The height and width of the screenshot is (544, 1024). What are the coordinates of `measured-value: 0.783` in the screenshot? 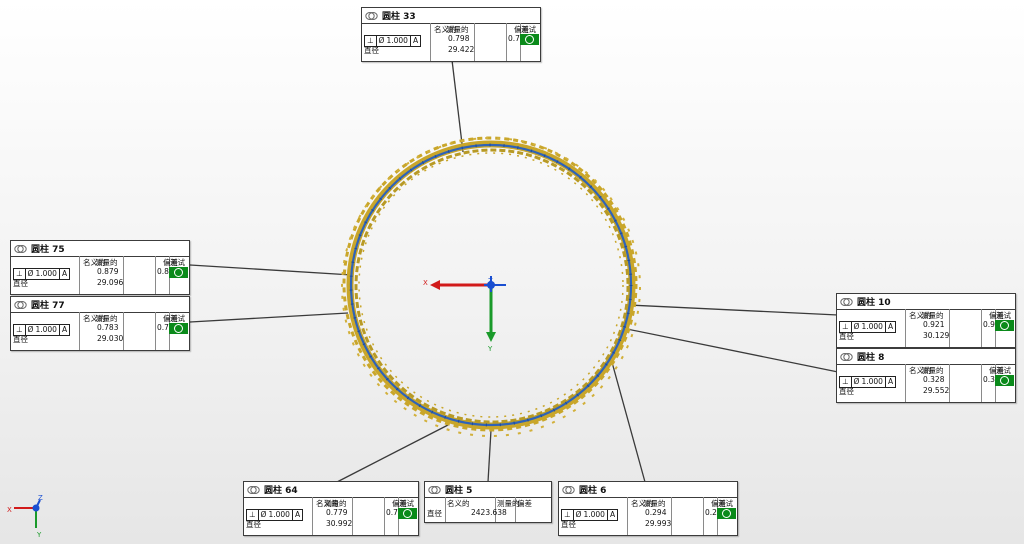 It's located at (108, 327).